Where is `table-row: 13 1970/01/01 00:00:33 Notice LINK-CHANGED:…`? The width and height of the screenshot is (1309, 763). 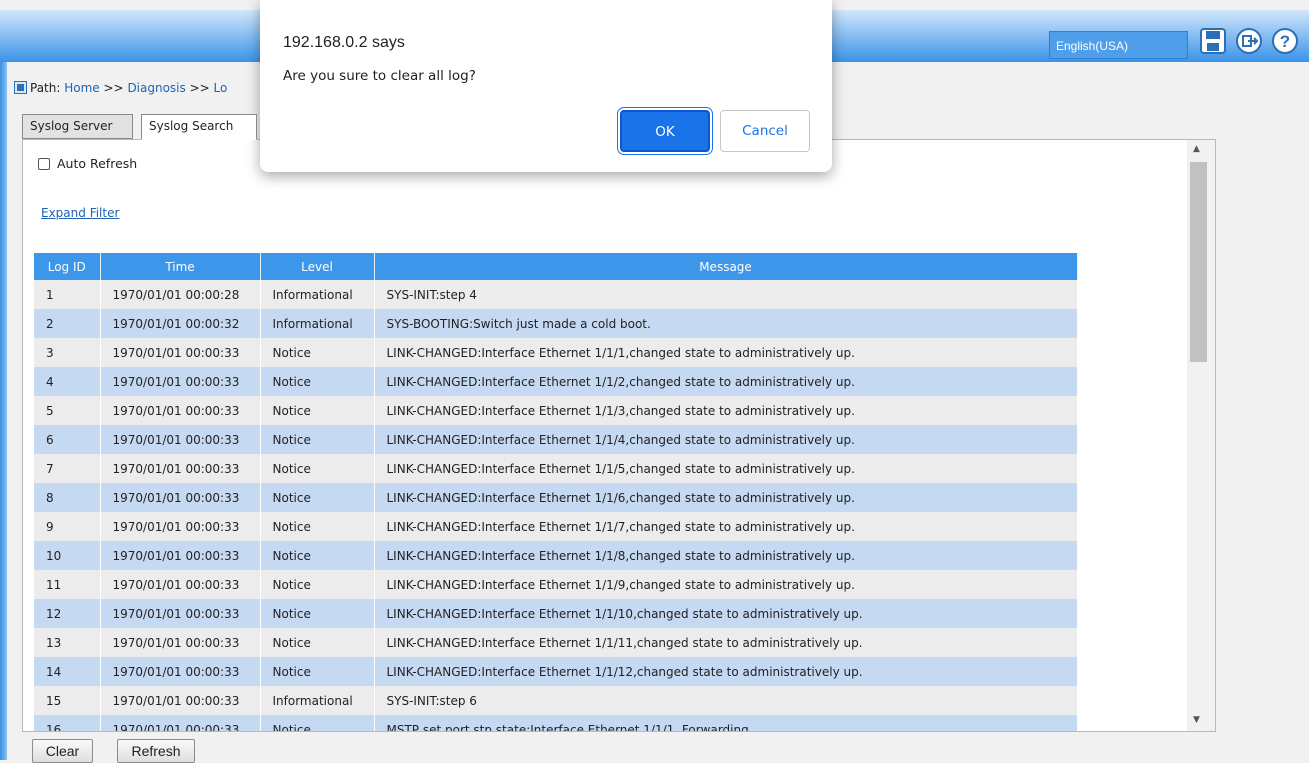
table-row: 13 1970/01/01 00:00:33 Notice LINK-CHANGED:… is located at coordinates (556, 642).